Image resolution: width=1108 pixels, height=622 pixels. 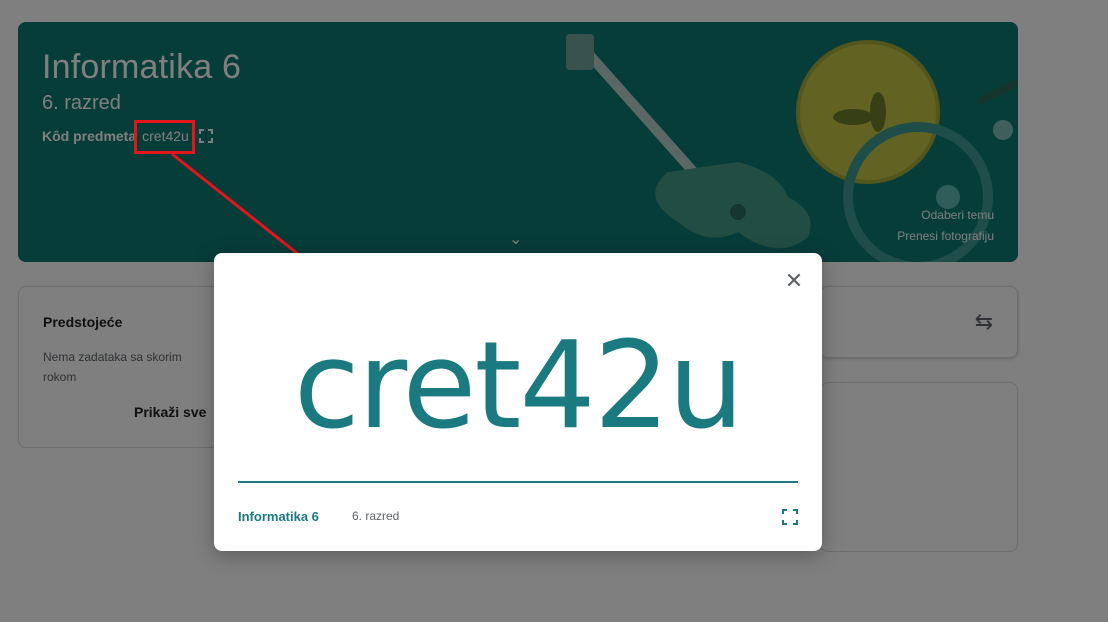 I want to click on annotation-highlight-box, so click(x=164, y=137).